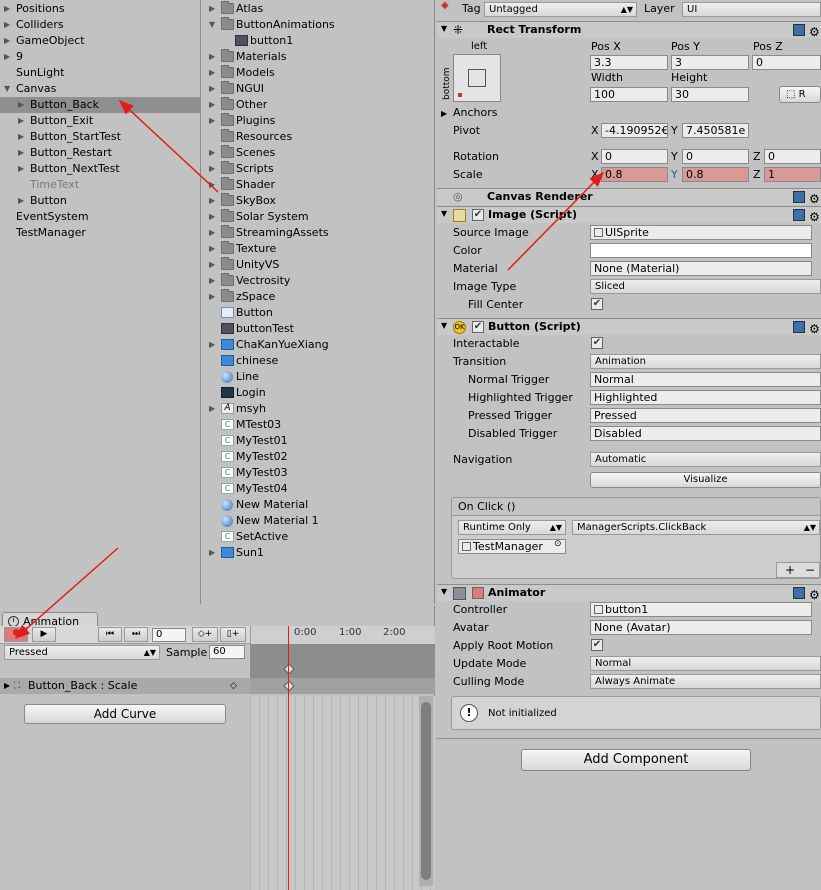 This screenshot has height=890, width=821. Describe the element at coordinates (636, 760) in the screenshot. I see `add-component-button: Add Component` at that location.